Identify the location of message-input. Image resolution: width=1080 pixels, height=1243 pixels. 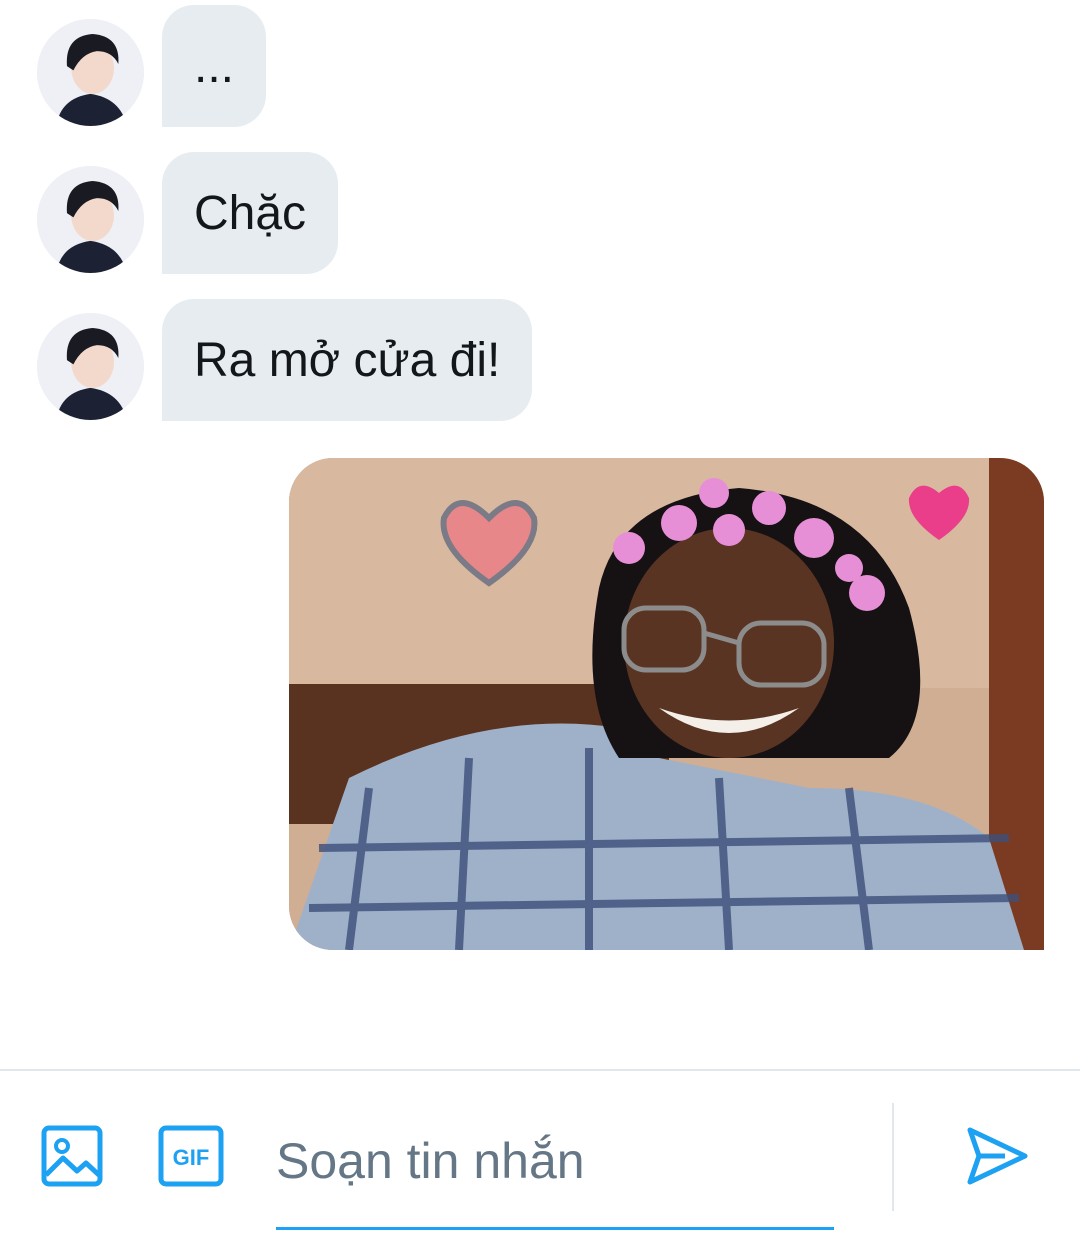
(555, 1161).